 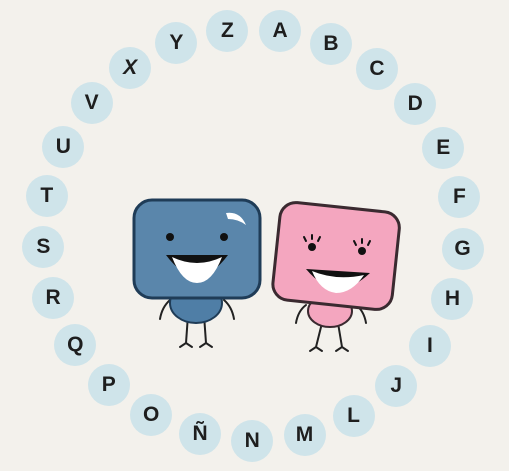 What do you see at coordinates (429, 345) in the screenshot?
I see `letter-i-bubble: I` at bounding box center [429, 345].